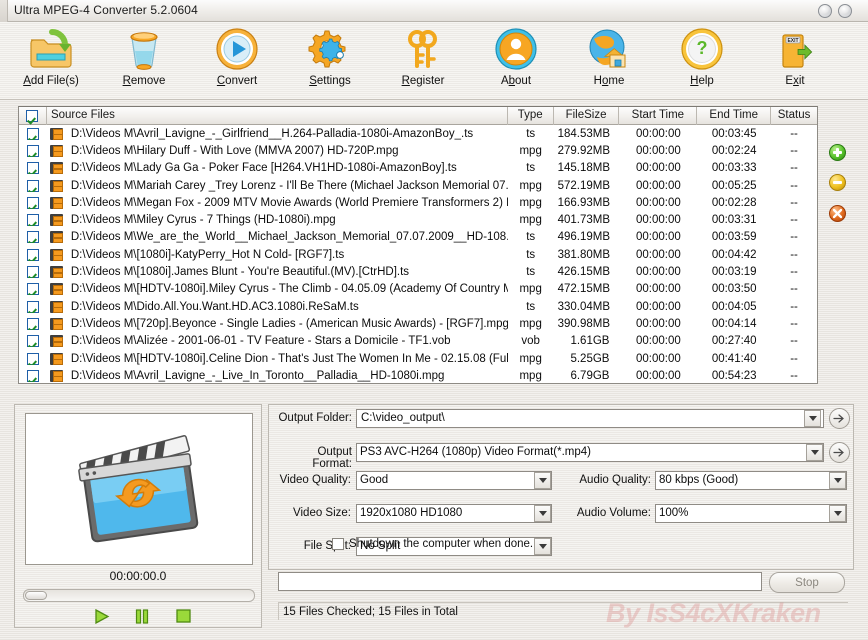 The width and height of the screenshot is (868, 640). Describe the element at coordinates (142, 616) in the screenshot. I see `preview-pause-button` at that location.